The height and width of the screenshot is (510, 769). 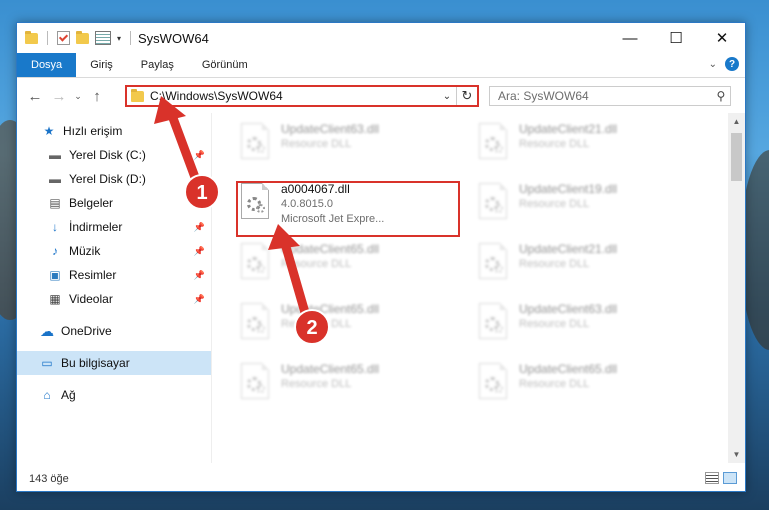 I want to click on sidebar-item-pictures: ▣ Resimler 📌, so click(x=114, y=275).